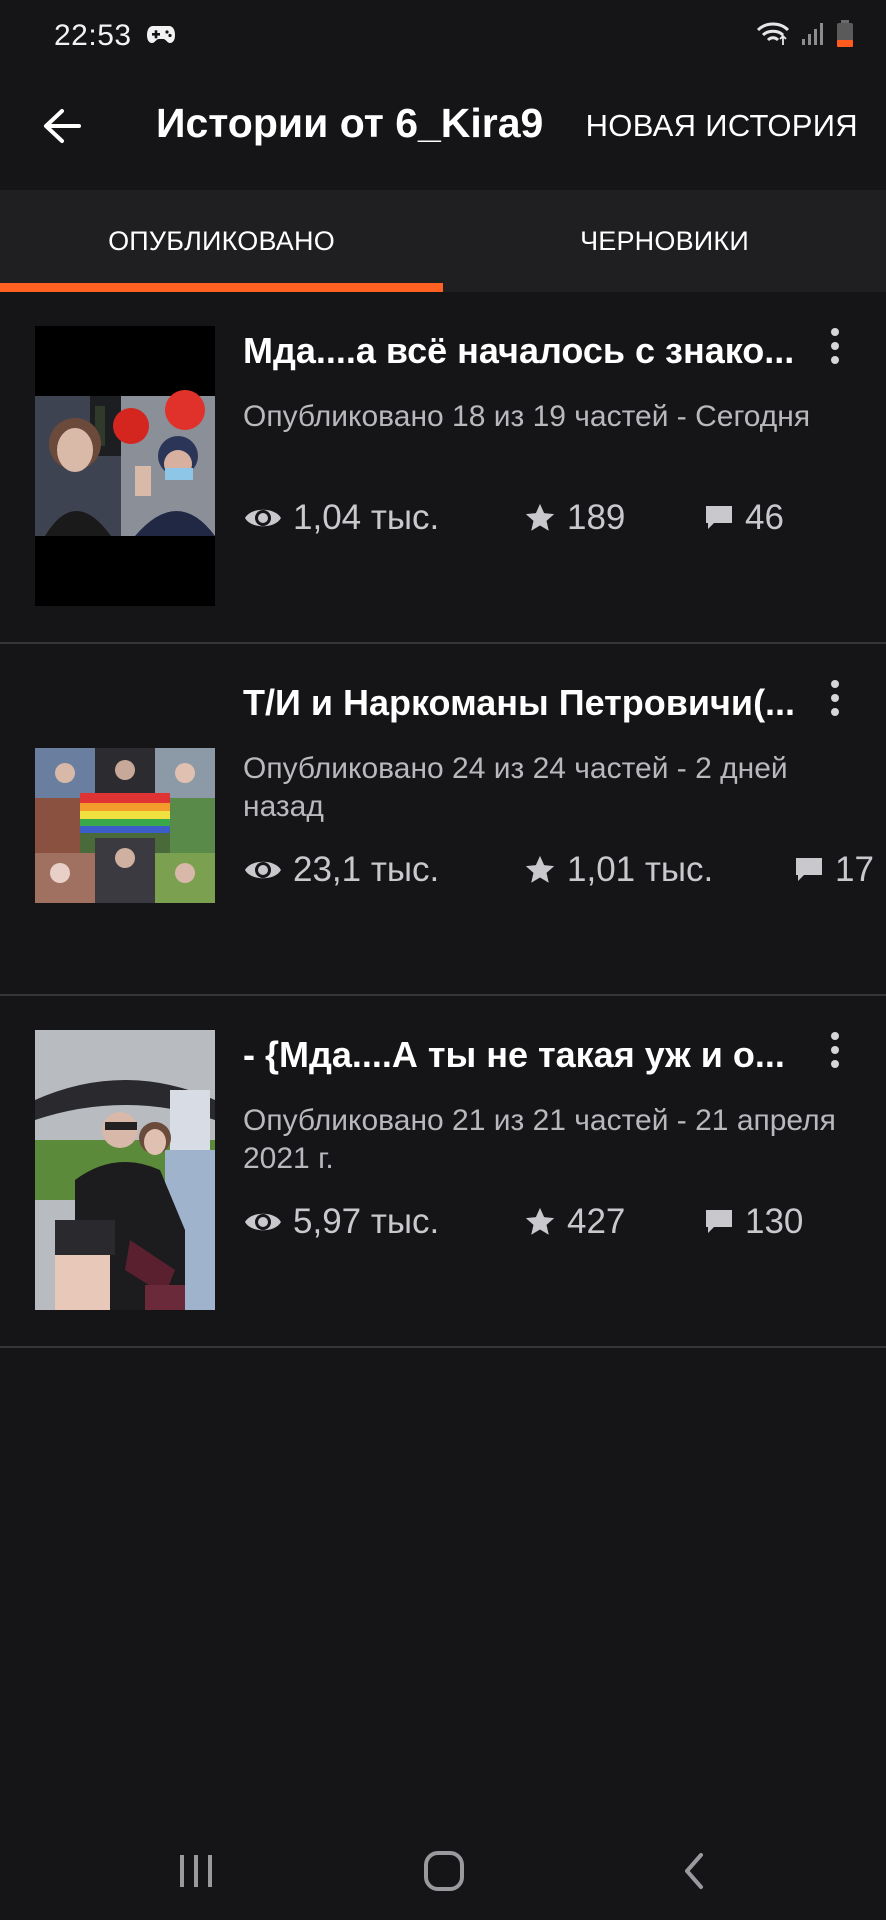  I want to click on wifi-icon, so click(773, 36).